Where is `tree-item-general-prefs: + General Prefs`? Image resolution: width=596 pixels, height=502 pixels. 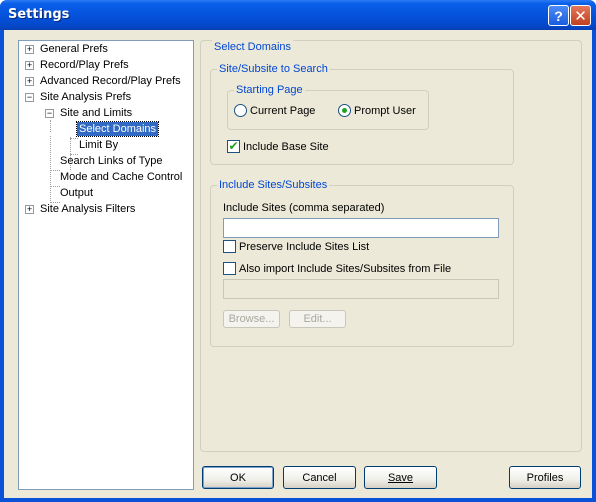 tree-item-general-prefs: + General Prefs is located at coordinates (67, 49).